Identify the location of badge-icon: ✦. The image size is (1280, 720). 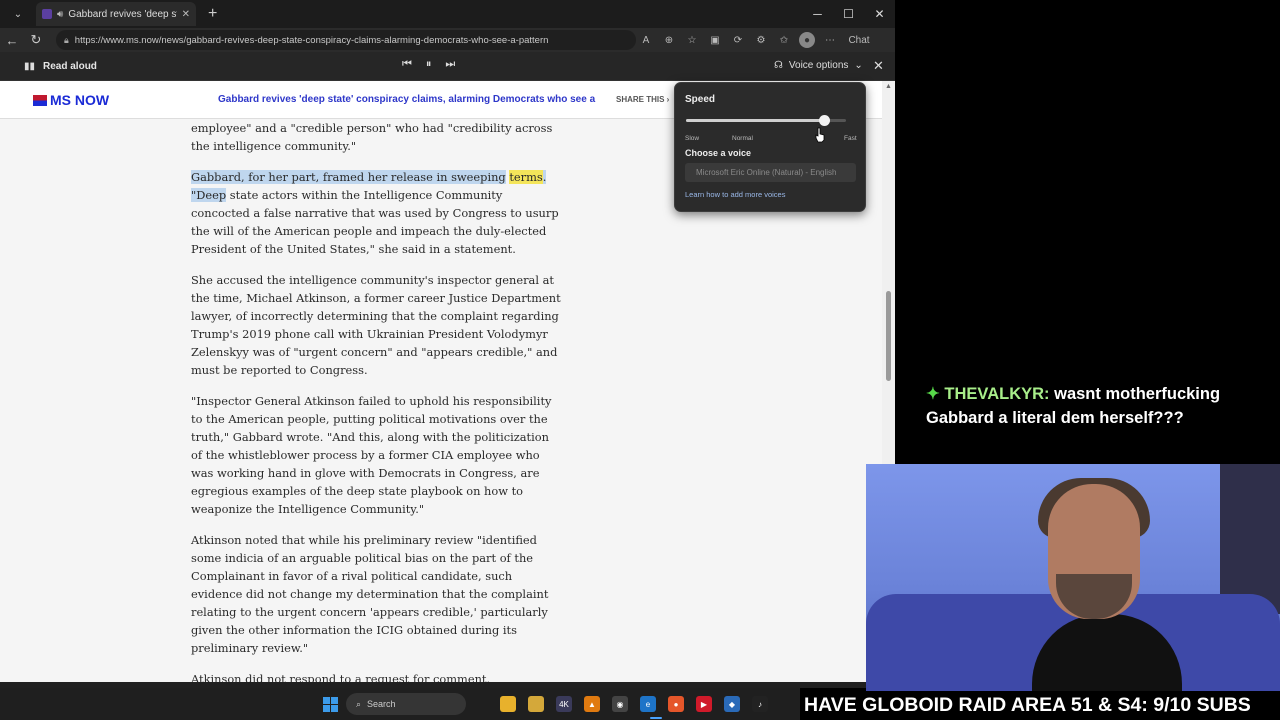
(933, 394).